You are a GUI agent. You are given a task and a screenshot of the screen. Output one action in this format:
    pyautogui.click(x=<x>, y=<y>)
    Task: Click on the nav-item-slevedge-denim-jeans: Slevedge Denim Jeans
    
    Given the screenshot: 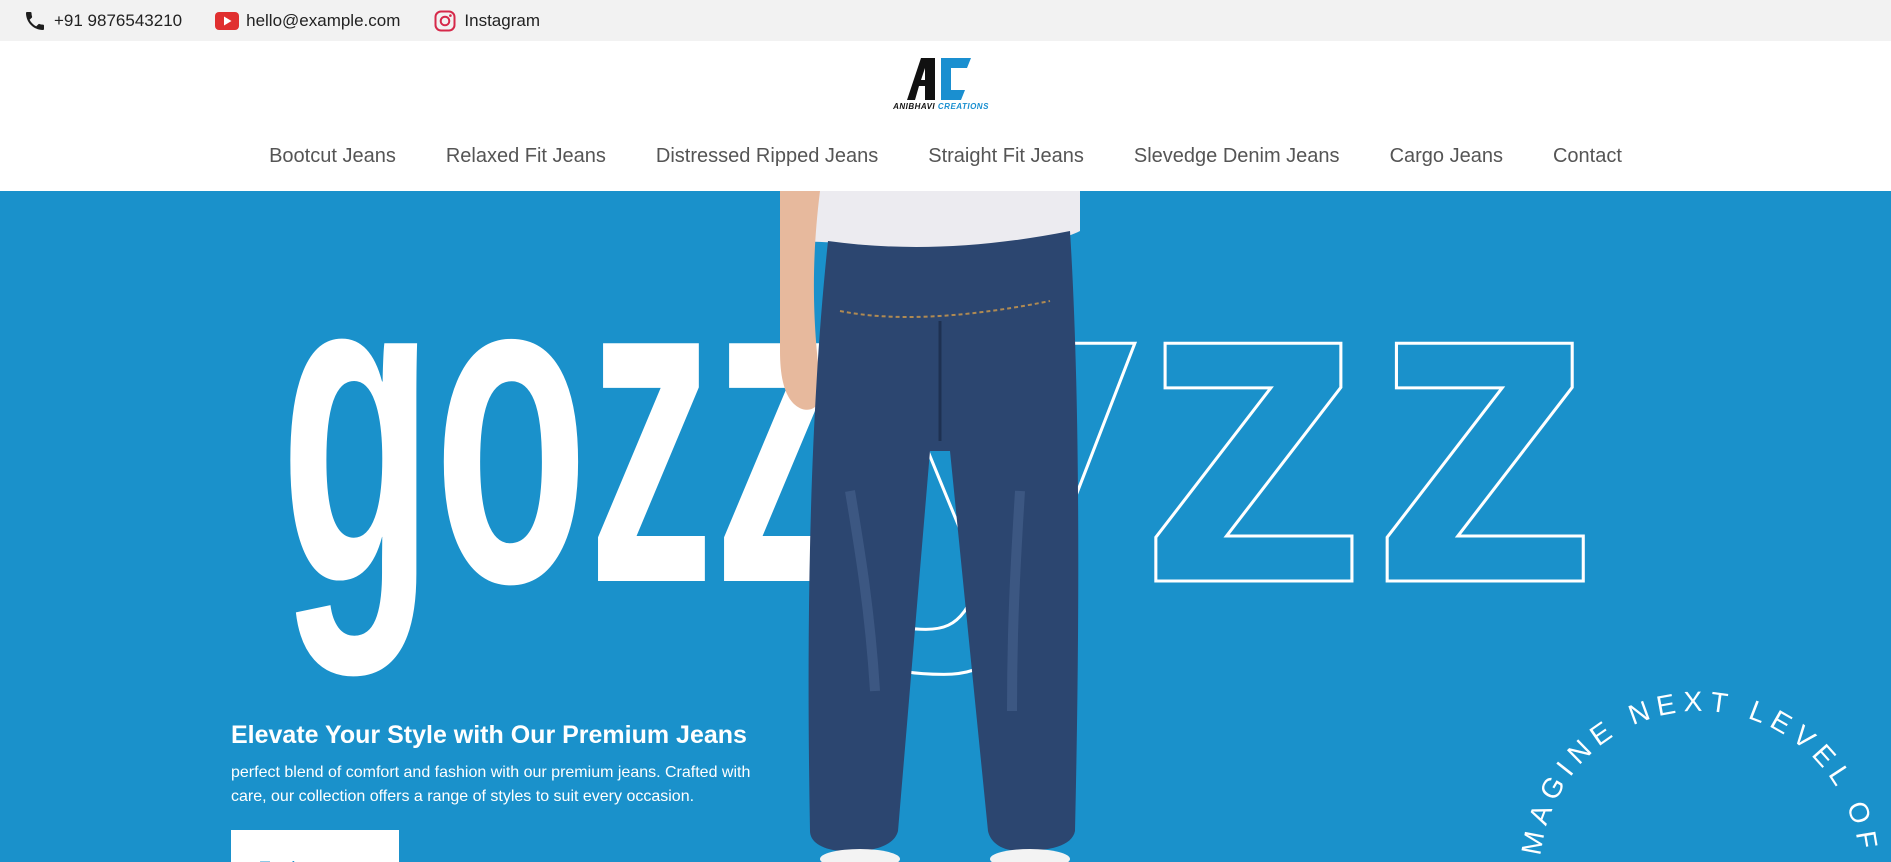 What is the action you would take?
    pyautogui.click(x=1237, y=156)
    